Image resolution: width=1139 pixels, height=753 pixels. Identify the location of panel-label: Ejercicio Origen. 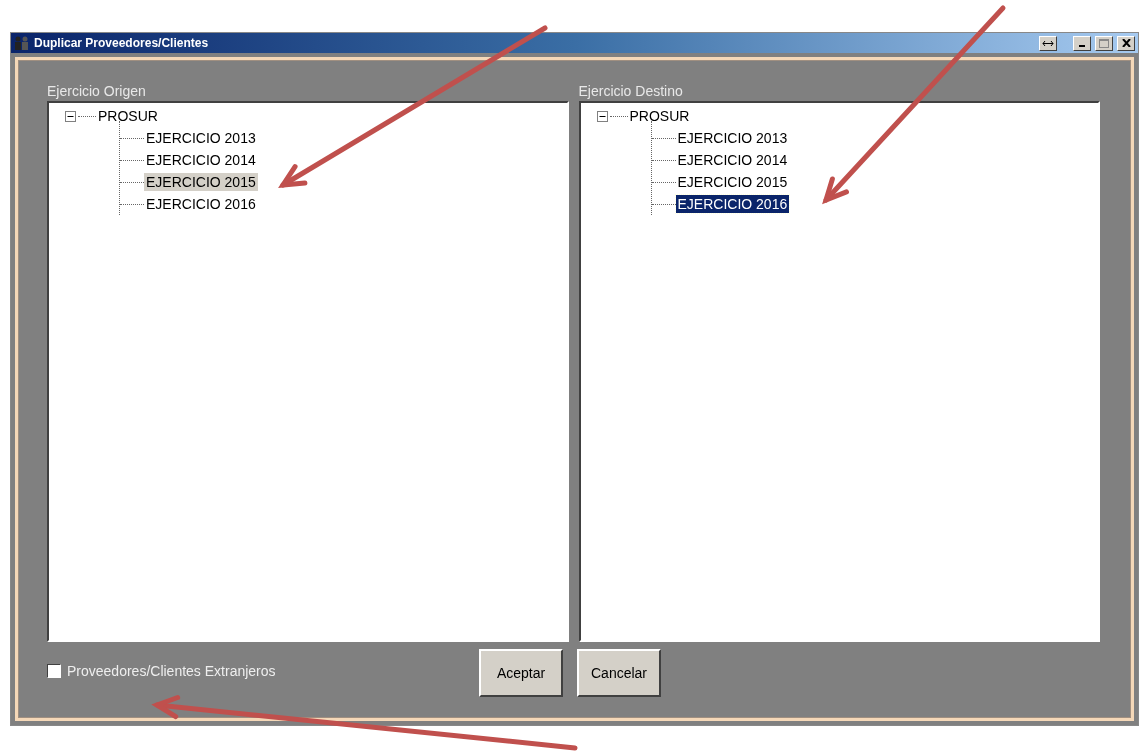
(97, 92).